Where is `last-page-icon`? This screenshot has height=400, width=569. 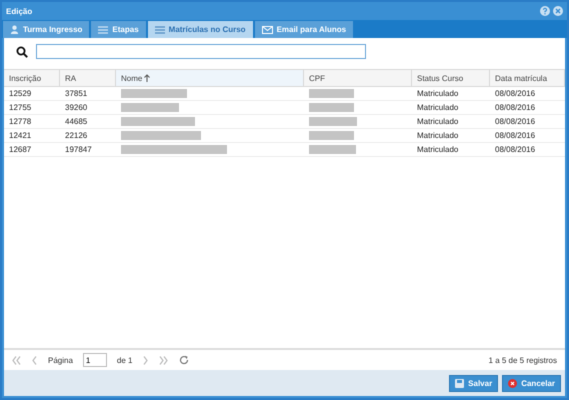
last-page-icon is located at coordinates (163, 360).